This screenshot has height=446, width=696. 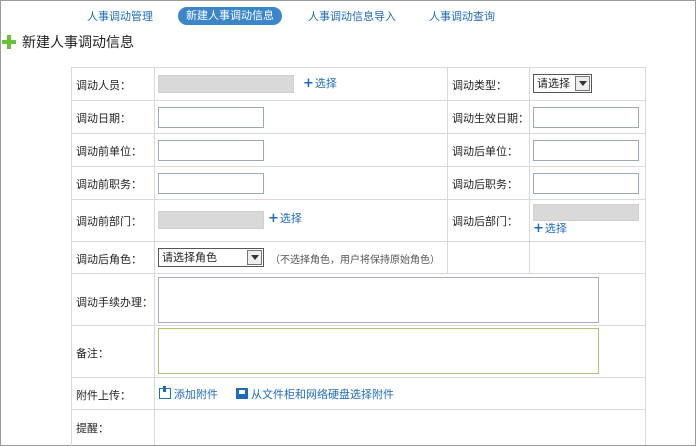 I want to click on disk-icon, so click(x=242, y=393).